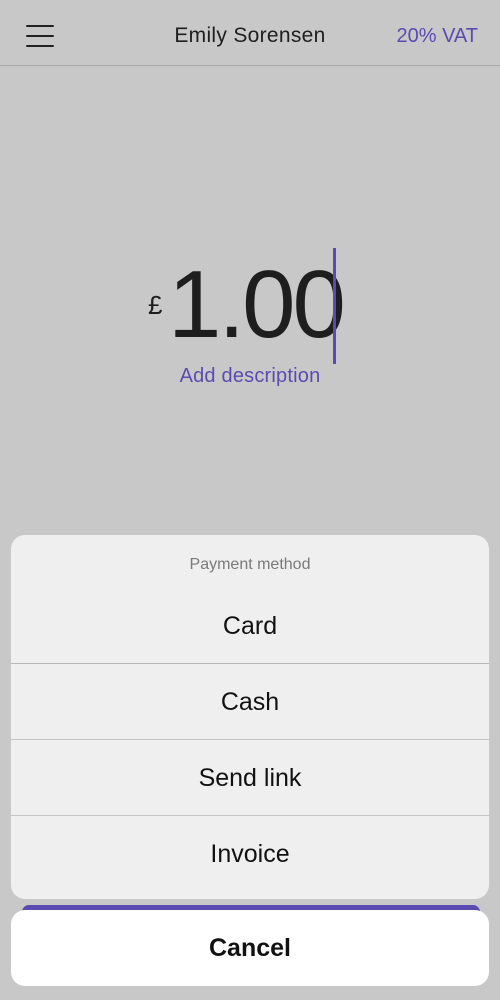 This screenshot has width=500, height=1000. I want to click on vat-rate-button: 20% VAT, so click(437, 36).